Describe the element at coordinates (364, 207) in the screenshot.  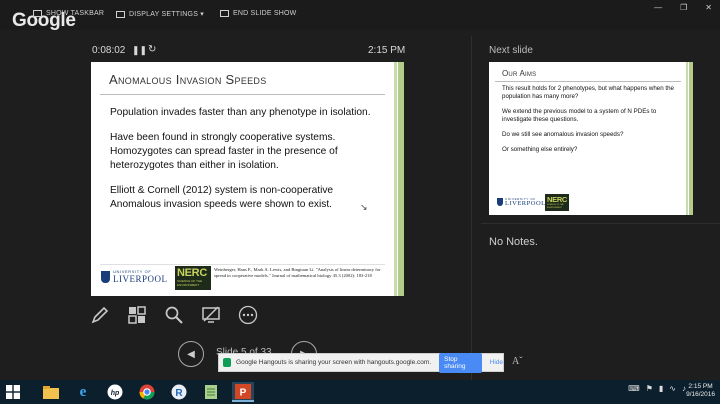
I see `mouse-cursor-icon: ↘` at that location.